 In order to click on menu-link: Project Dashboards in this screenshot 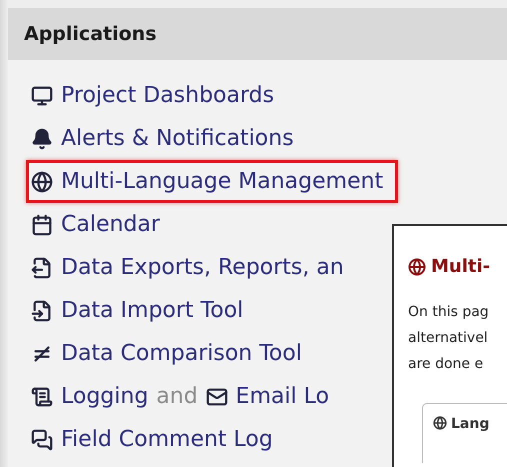, I will do `click(167, 95)`.